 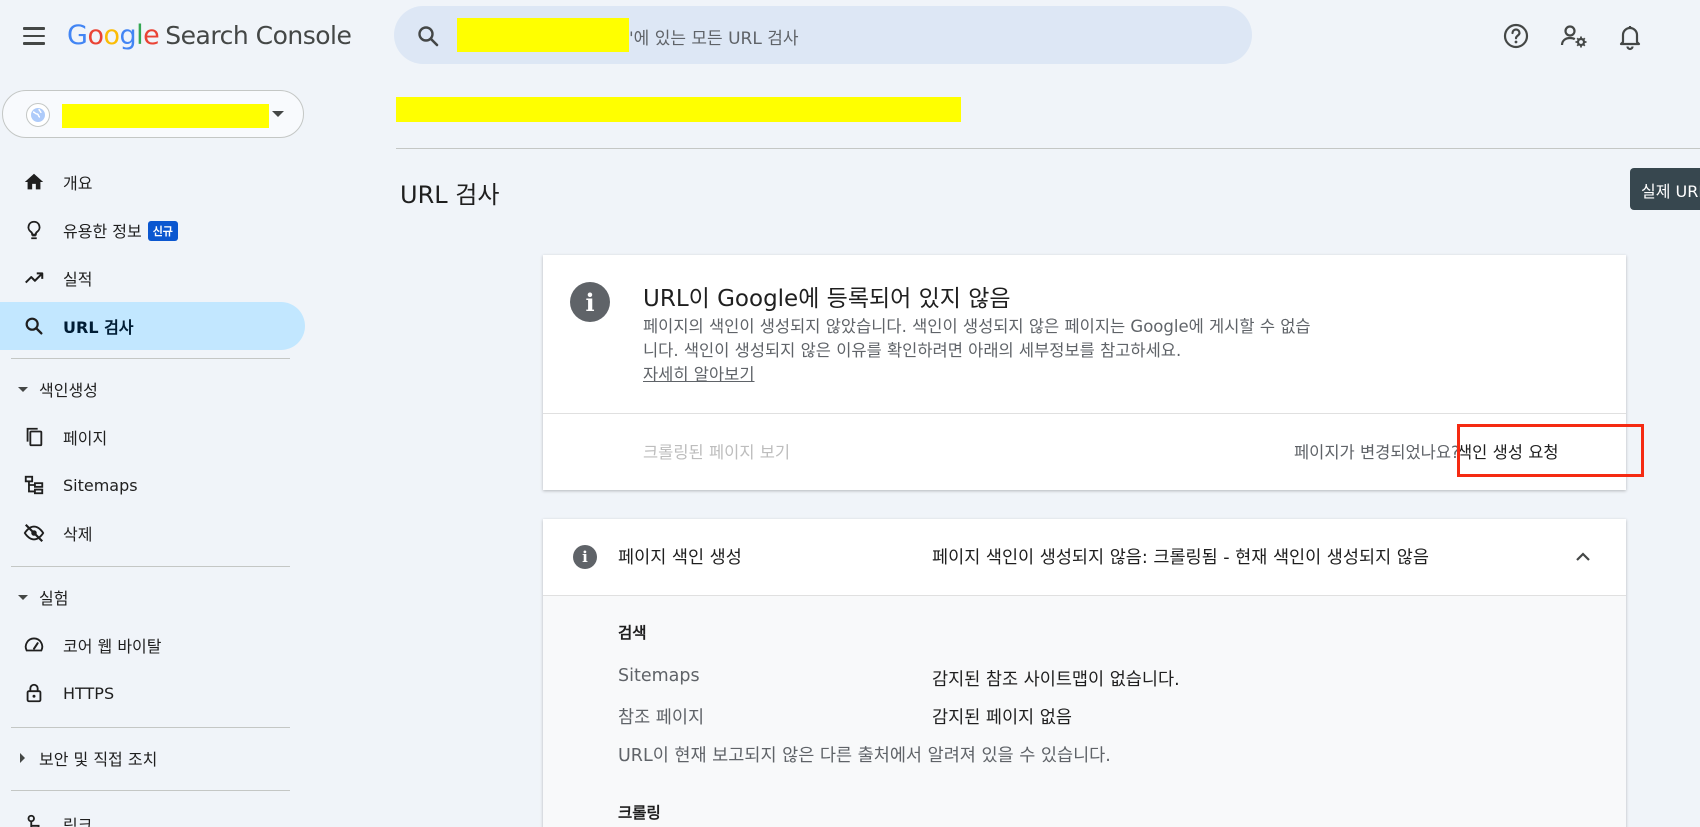 What do you see at coordinates (77, 35) in the screenshot?
I see `logo-letter: G` at bounding box center [77, 35].